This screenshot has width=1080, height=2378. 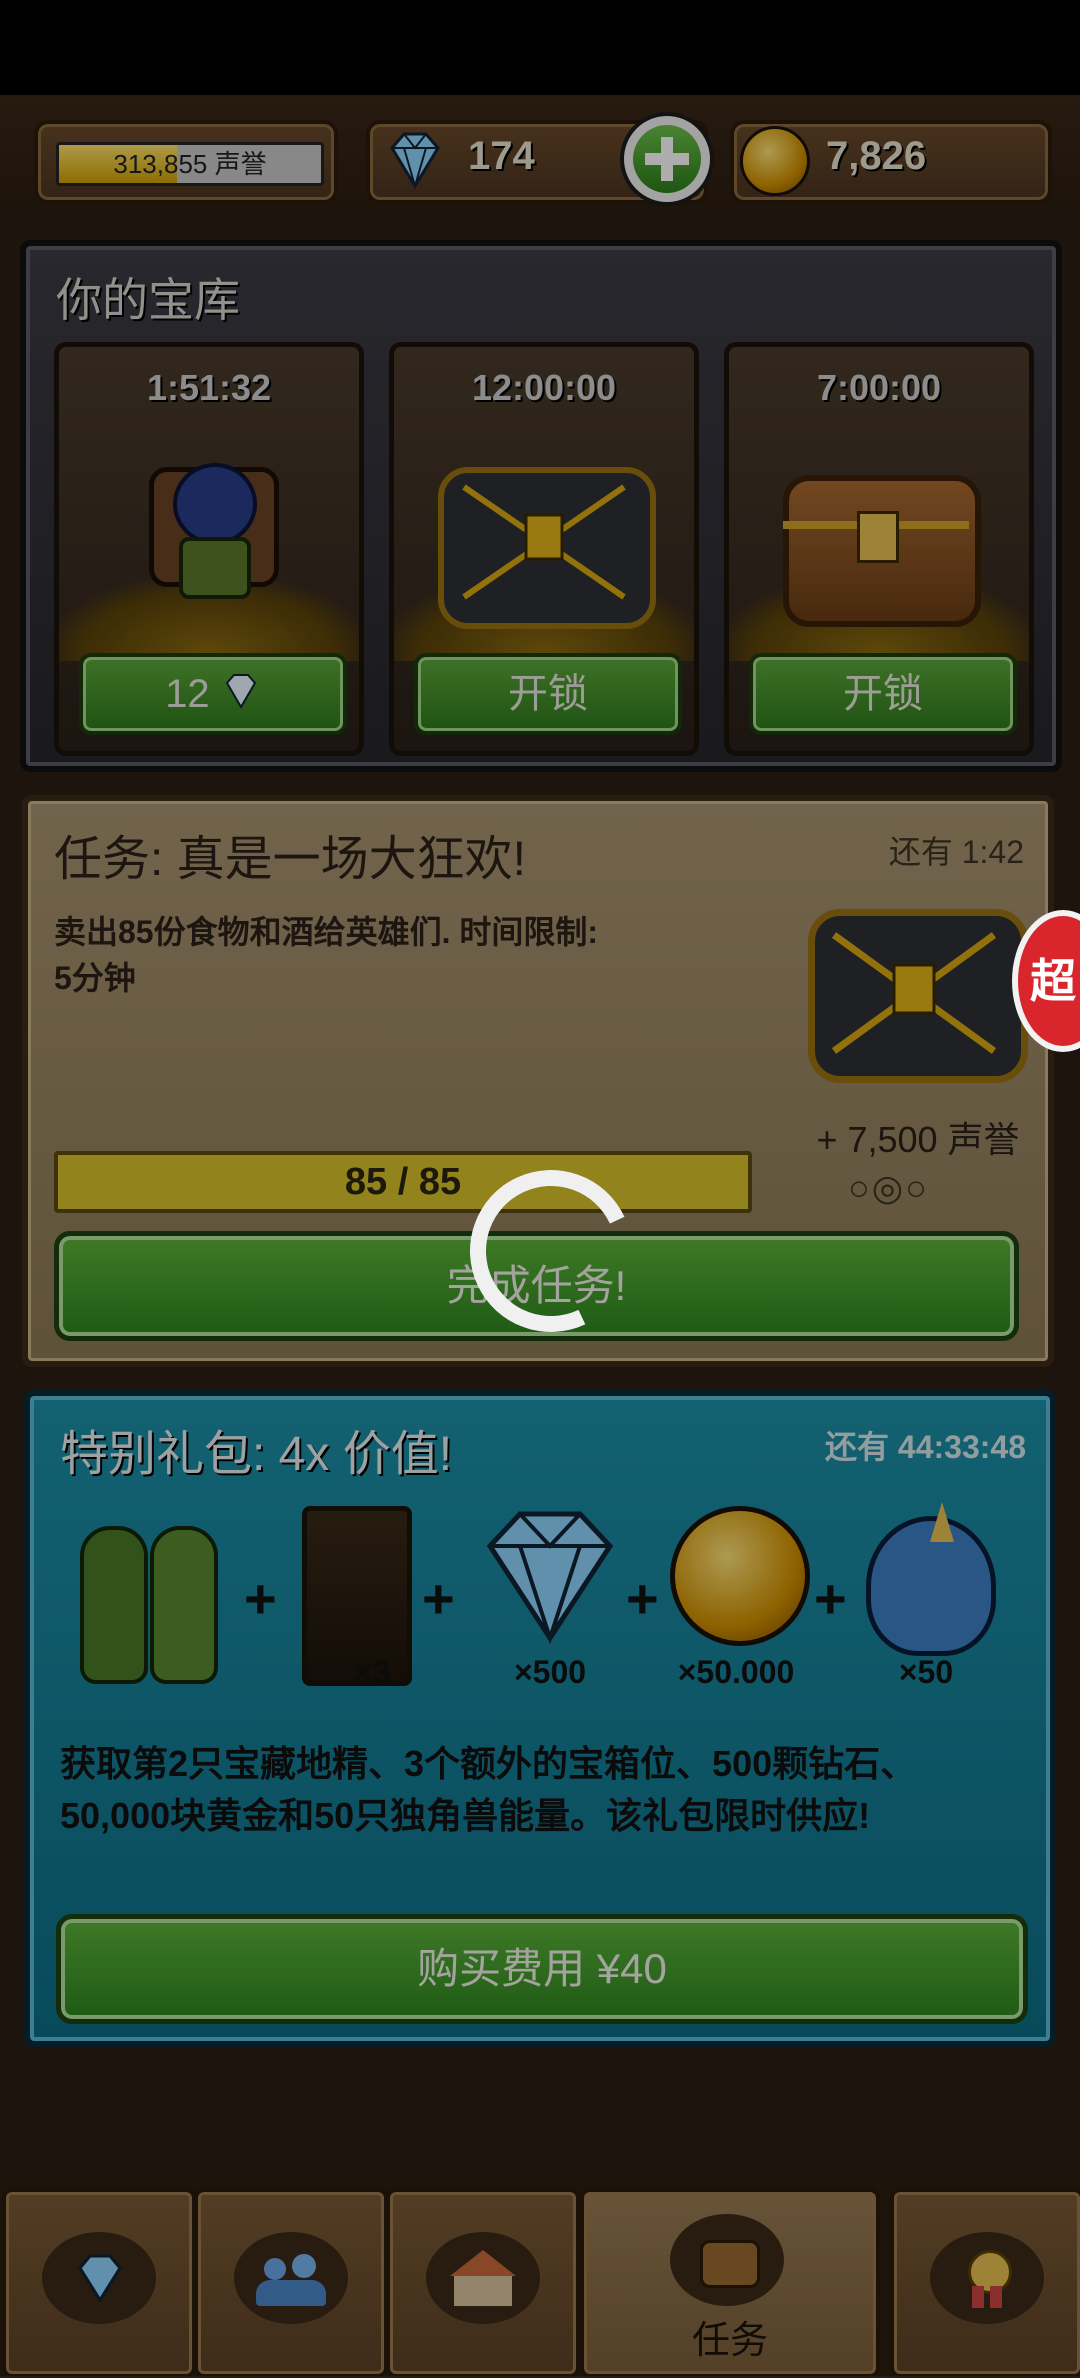 What do you see at coordinates (213, 694) in the screenshot?
I see `speed-up-gems-button: 12` at bounding box center [213, 694].